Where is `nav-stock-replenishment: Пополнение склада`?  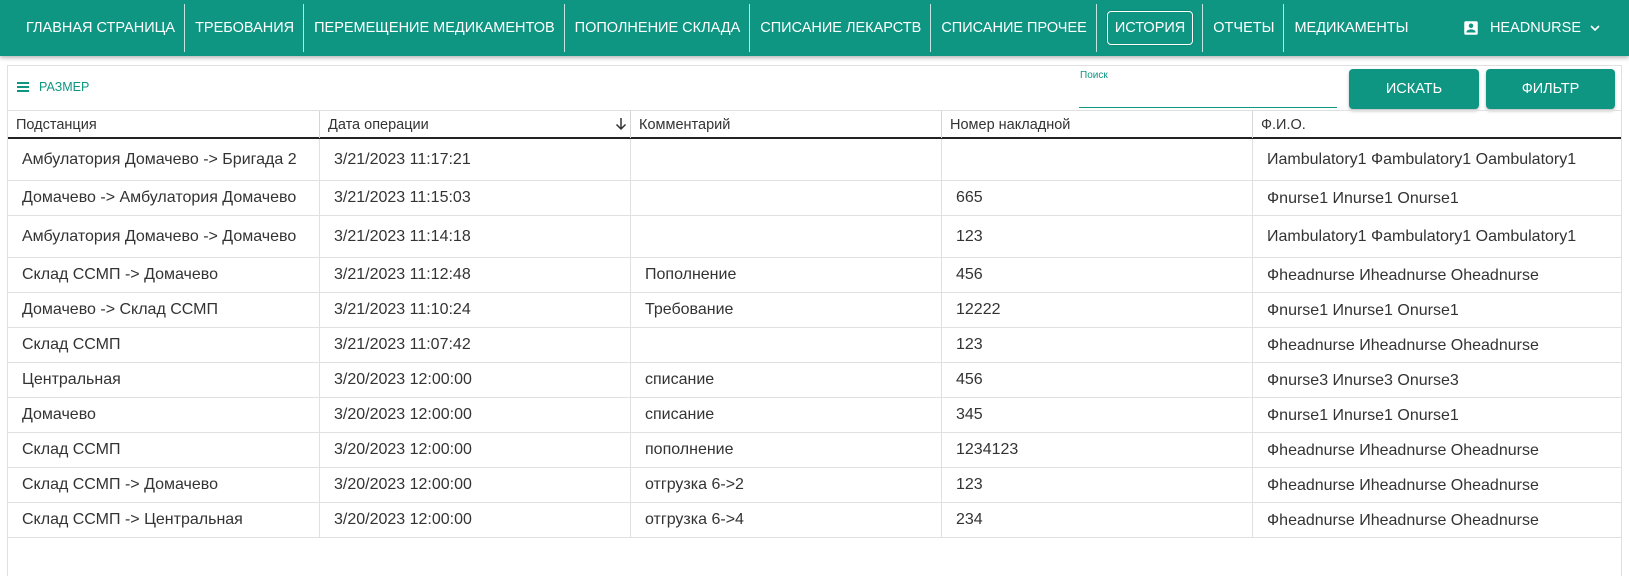
nav-stock-replenishment: Пополнение склада is located at coordinates (658, 28).